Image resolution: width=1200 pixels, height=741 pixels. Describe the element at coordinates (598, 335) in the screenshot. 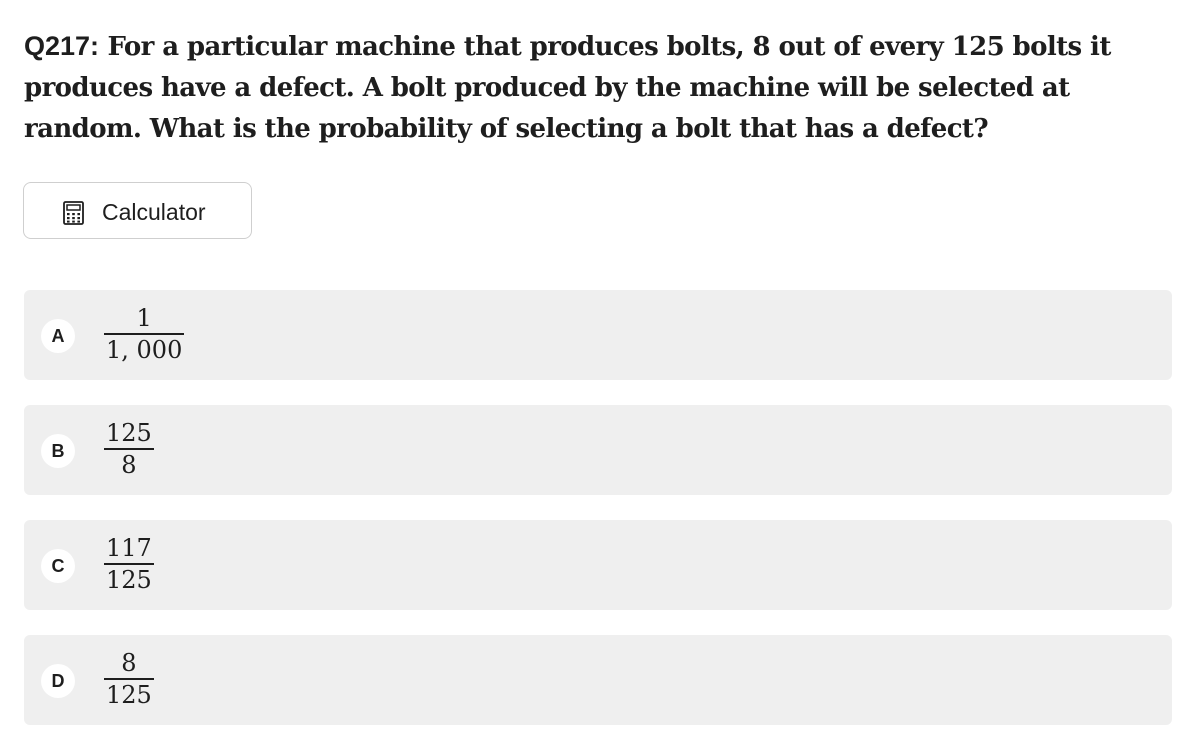

I see `answer-option-a: A 1 1, 000` at that location.